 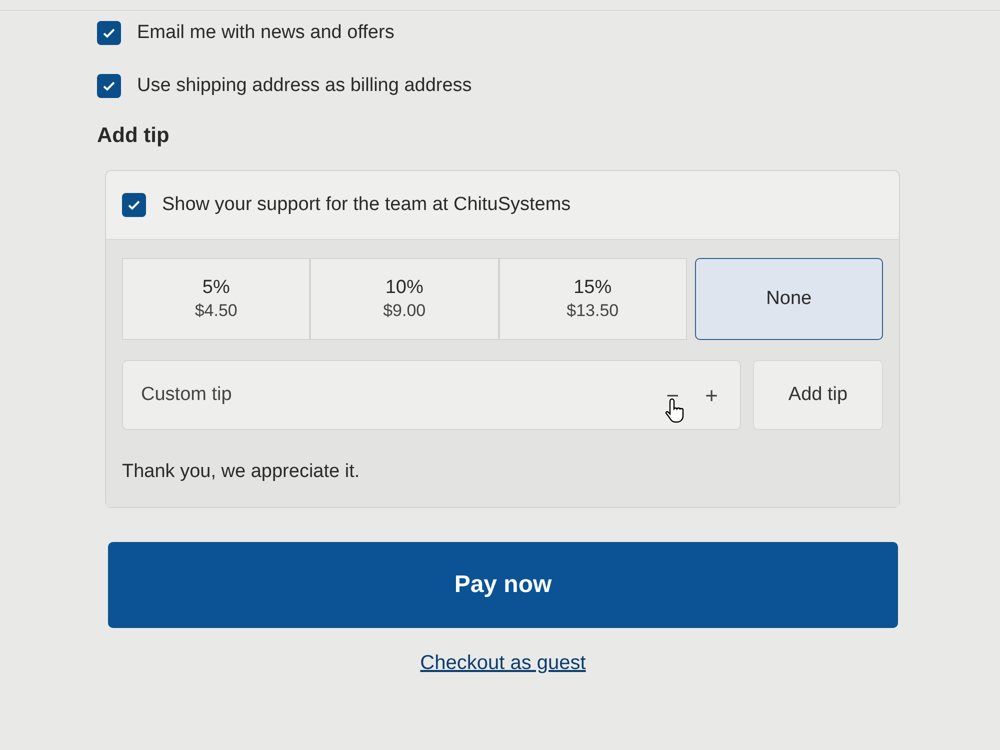 I want to click on checkbox-label: Email me with news and offers, so click(x=265, y=33).